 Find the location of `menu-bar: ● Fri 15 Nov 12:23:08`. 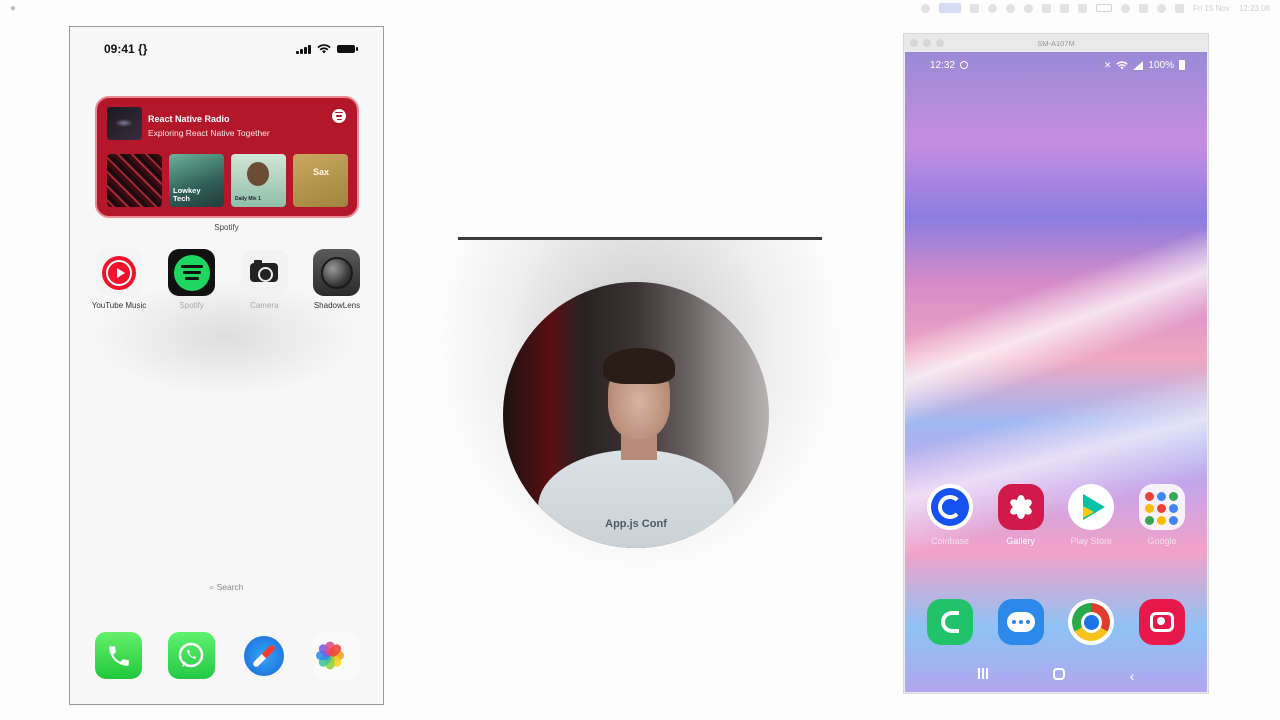

menu-bar: ● Fri 15 Nov 12:23:08 is located at coordinates (640, 8).